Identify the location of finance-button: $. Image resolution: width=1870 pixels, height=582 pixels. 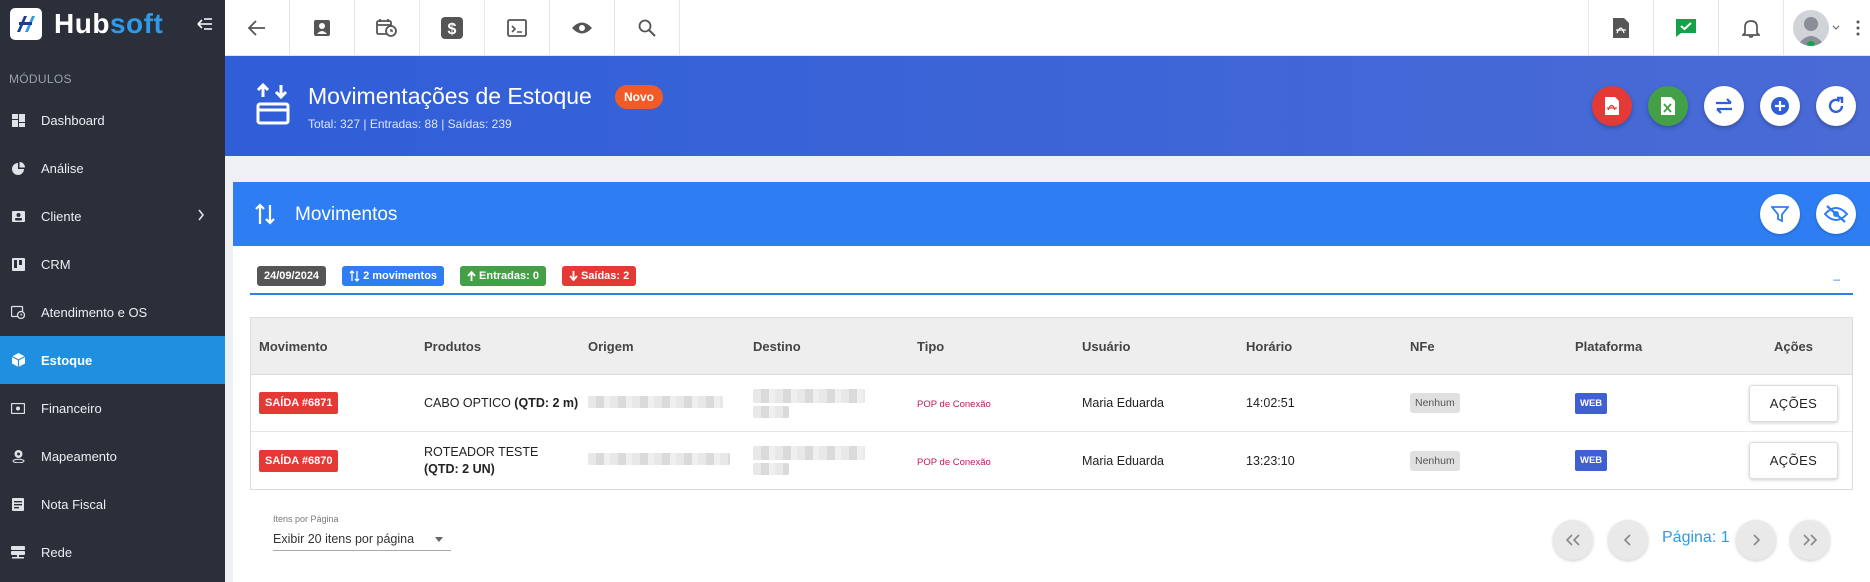
(452, 28).